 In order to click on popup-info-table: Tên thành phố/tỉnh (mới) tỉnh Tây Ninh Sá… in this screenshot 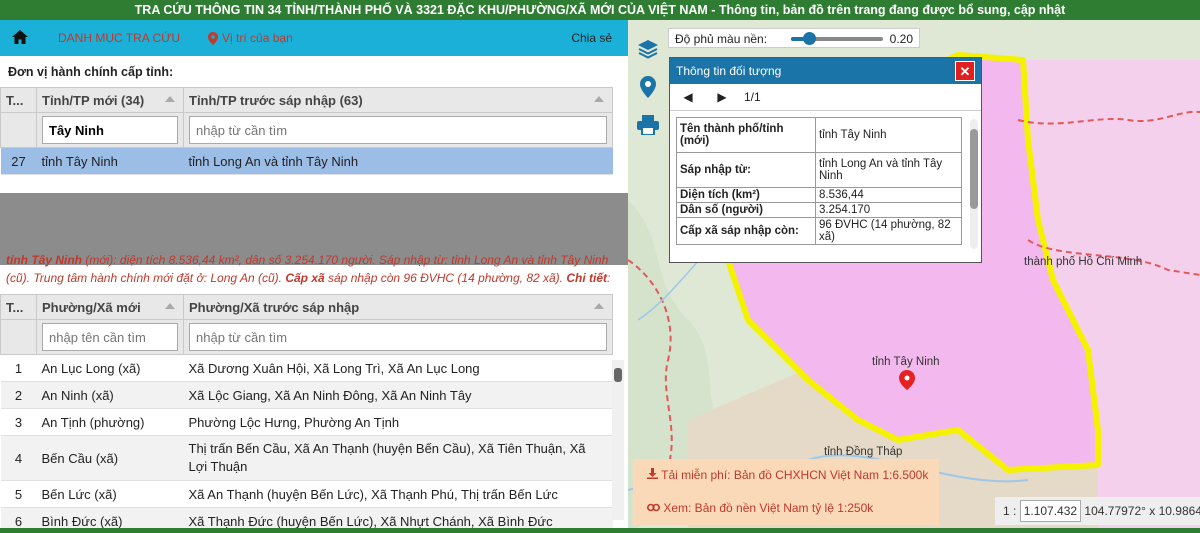, I will do `click(819, 181)`.